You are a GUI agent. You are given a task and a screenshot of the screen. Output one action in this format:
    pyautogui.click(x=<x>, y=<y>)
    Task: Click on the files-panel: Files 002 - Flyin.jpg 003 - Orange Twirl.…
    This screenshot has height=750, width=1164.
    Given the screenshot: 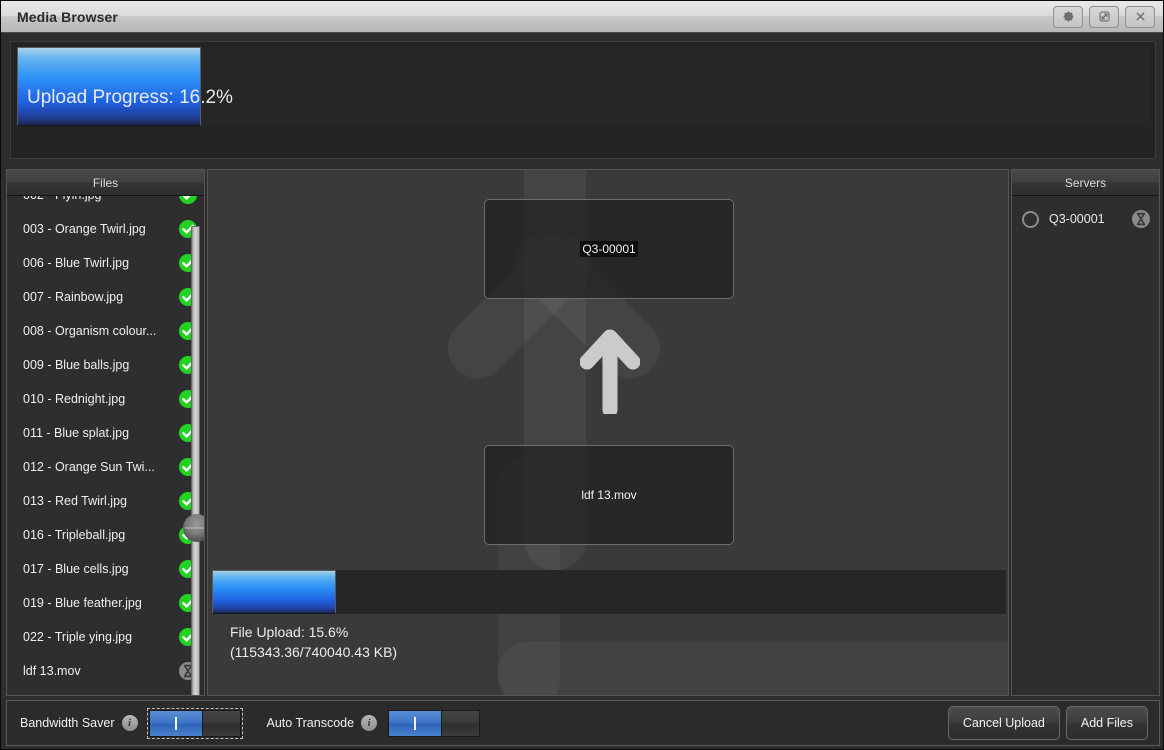 What is the action you would take?
    pyautogui.click(x=105, y=432)
    